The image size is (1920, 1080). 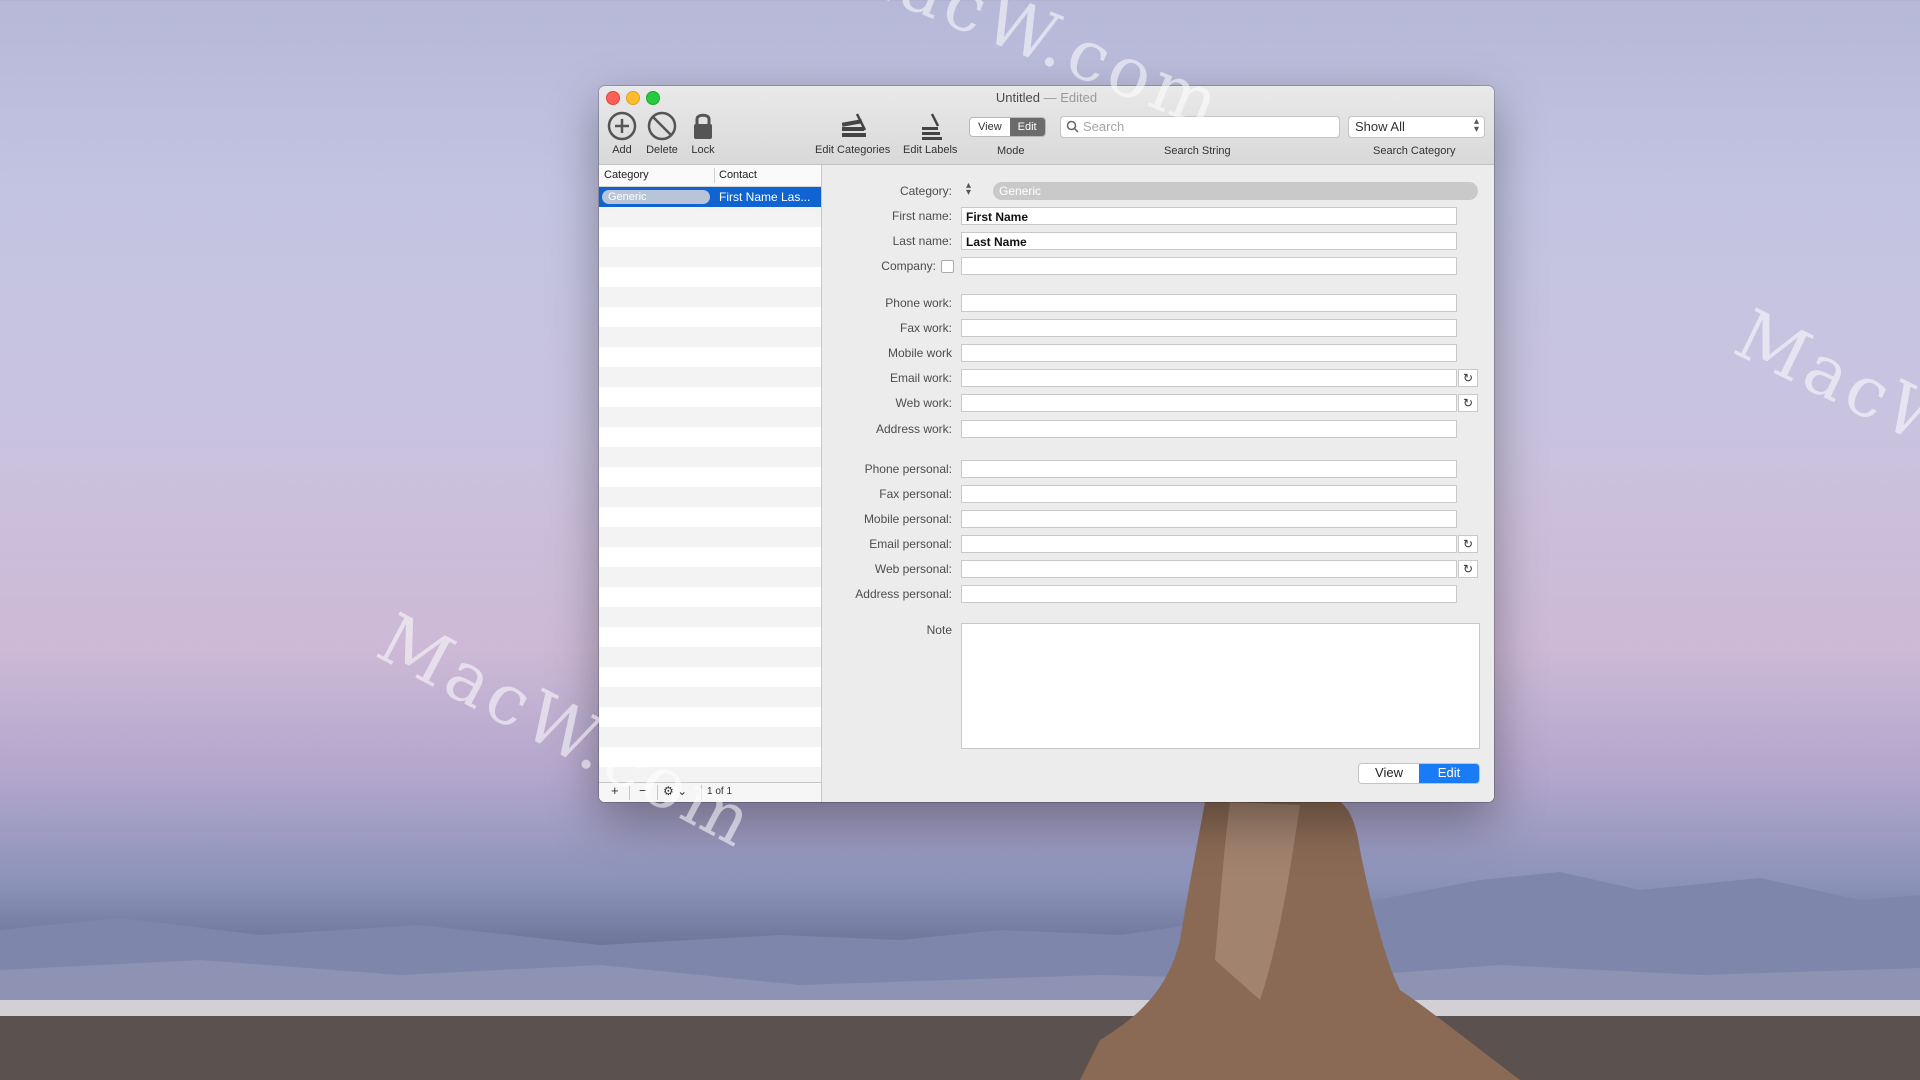 What do you see at coordinates (703, 150) in the screenshot?
I see `lock-label: Lock` at bounding box center [703, 150].